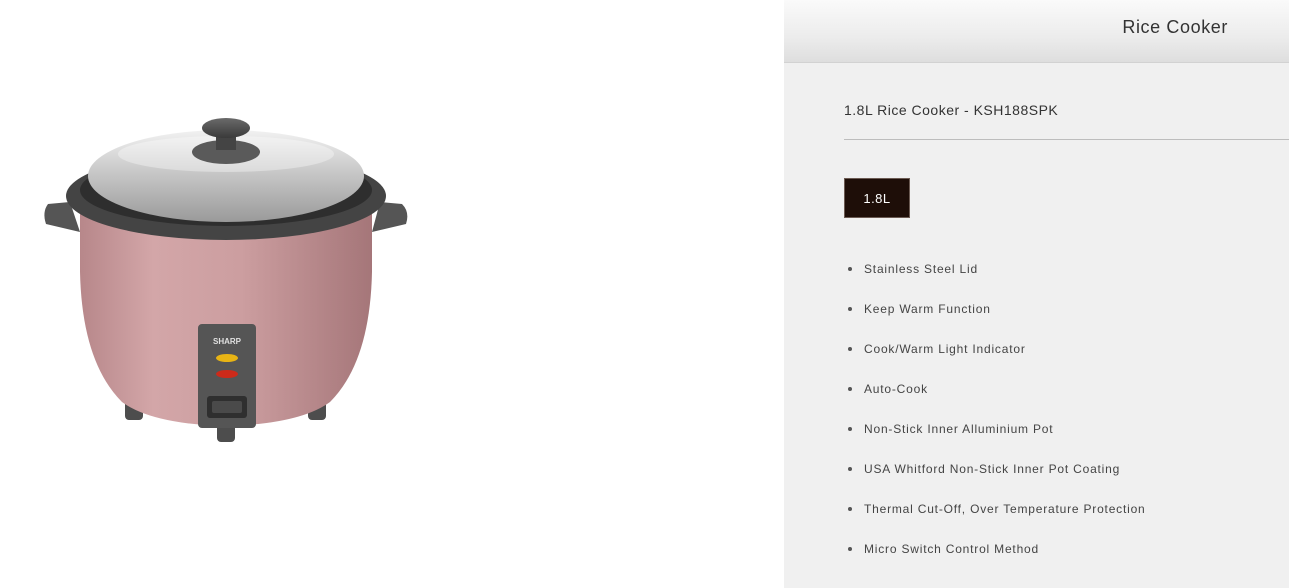 The height and width of the screenshot is (588, 1289). Describe the element at coordinates (995, 438) in the screenshot. I see `feature-item: Non-Stick Inner Alluminium Pot` at that location.